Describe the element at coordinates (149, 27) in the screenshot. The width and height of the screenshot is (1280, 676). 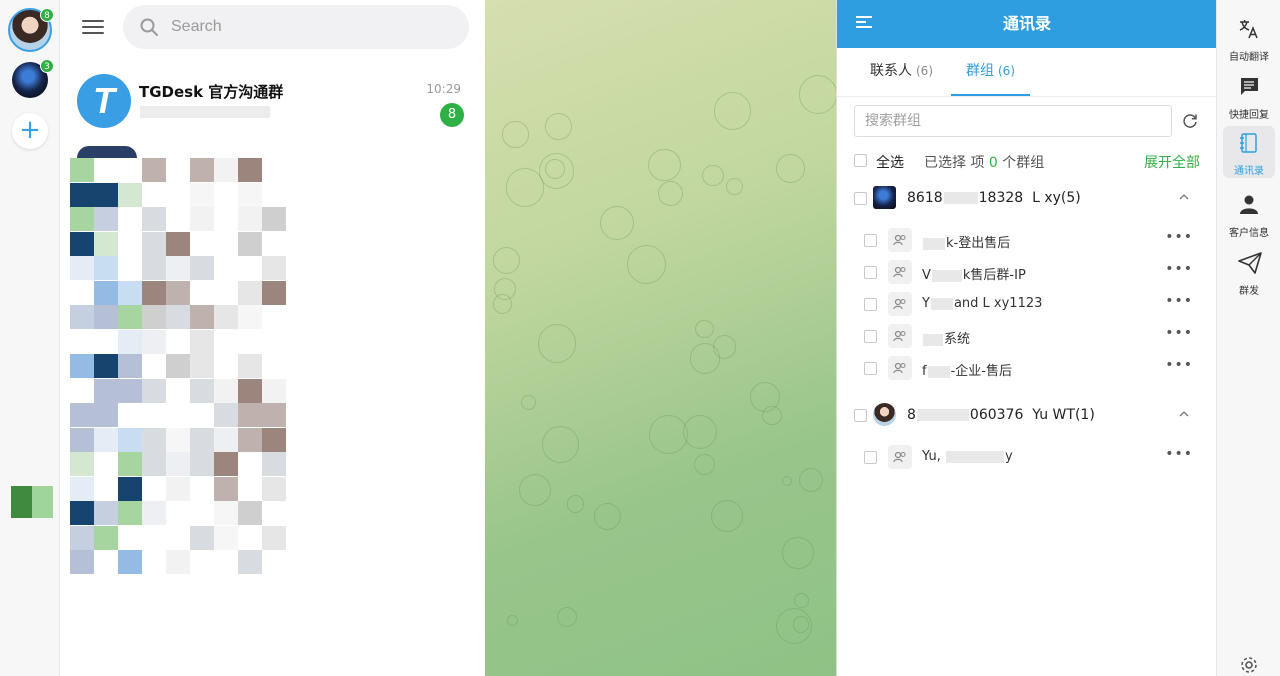
I see `search-icon` at that location.